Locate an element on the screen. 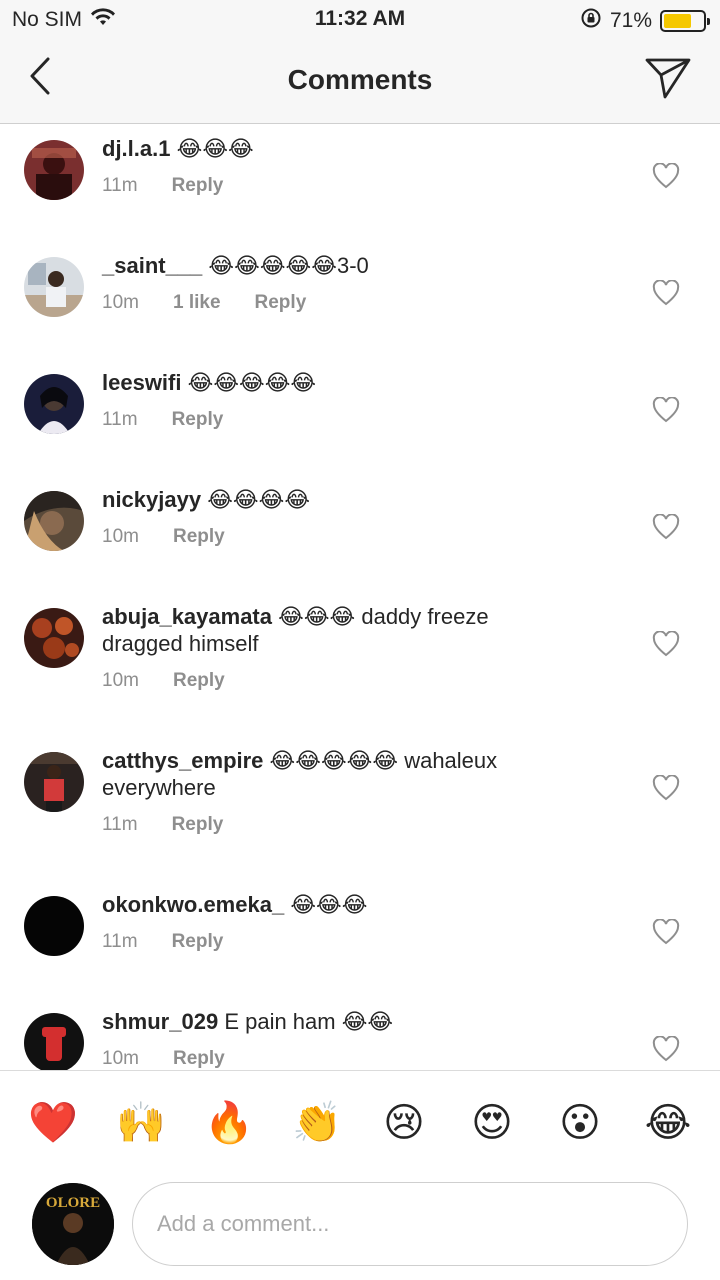 This screenshot has width=720, height=1280. comment-message: E pain ham 😂😂 is located at coordinates (309, 1021).